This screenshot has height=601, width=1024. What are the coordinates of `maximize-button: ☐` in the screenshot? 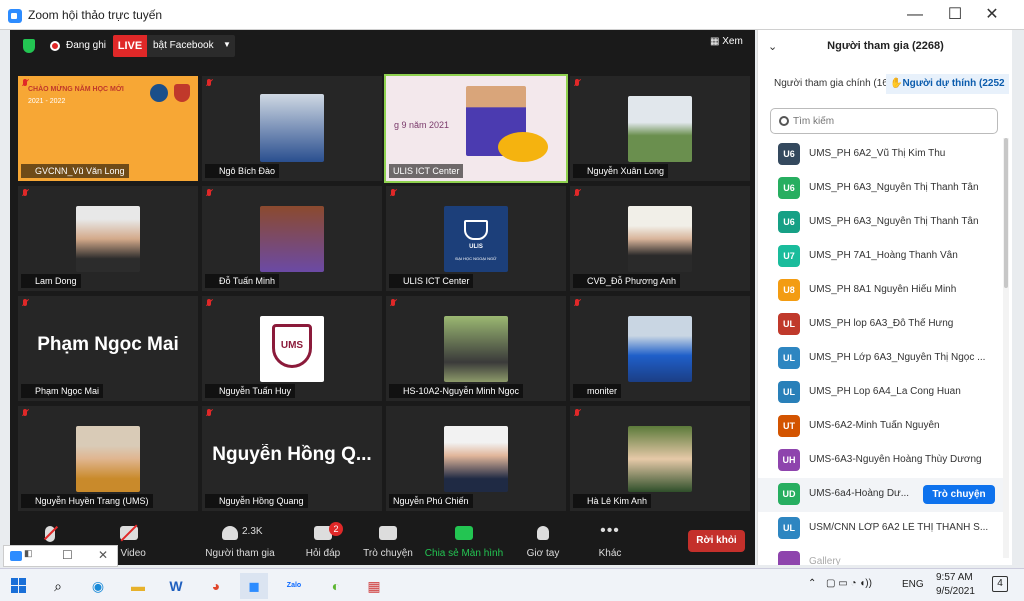 It's located at (955, 15).